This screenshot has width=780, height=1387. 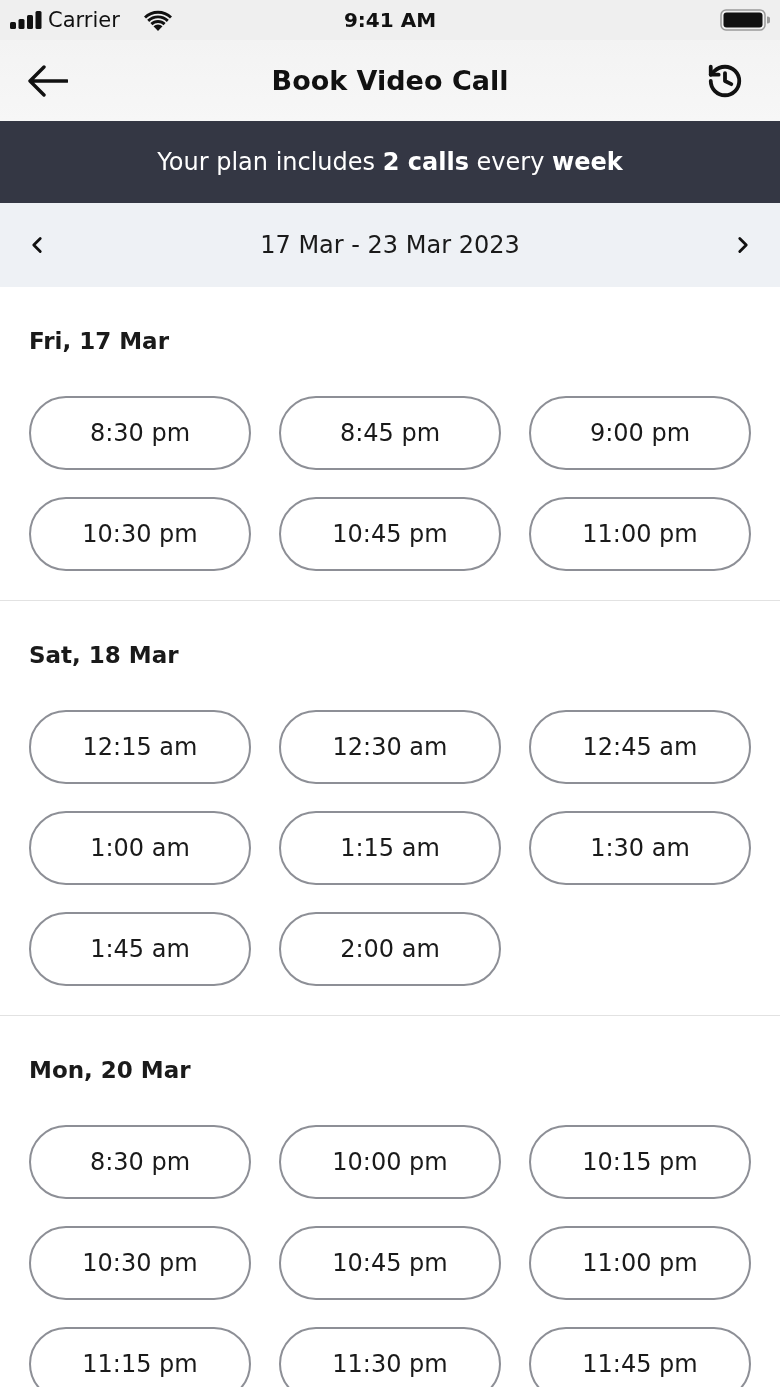 What do you see at coordinates (640, 747) in the screenshot?
I see `time-slot-button: 12:45 am` at bounding box center [640, 747].